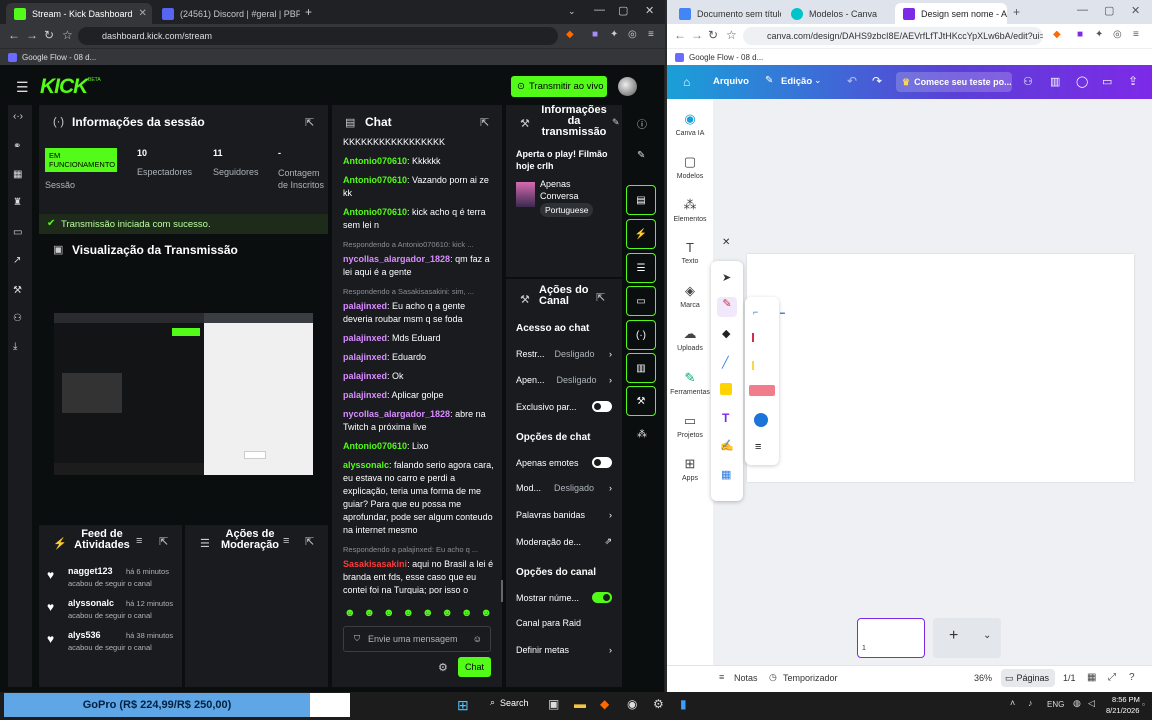  I want to click on rail-layout-button: ▥, so click(641, 368).